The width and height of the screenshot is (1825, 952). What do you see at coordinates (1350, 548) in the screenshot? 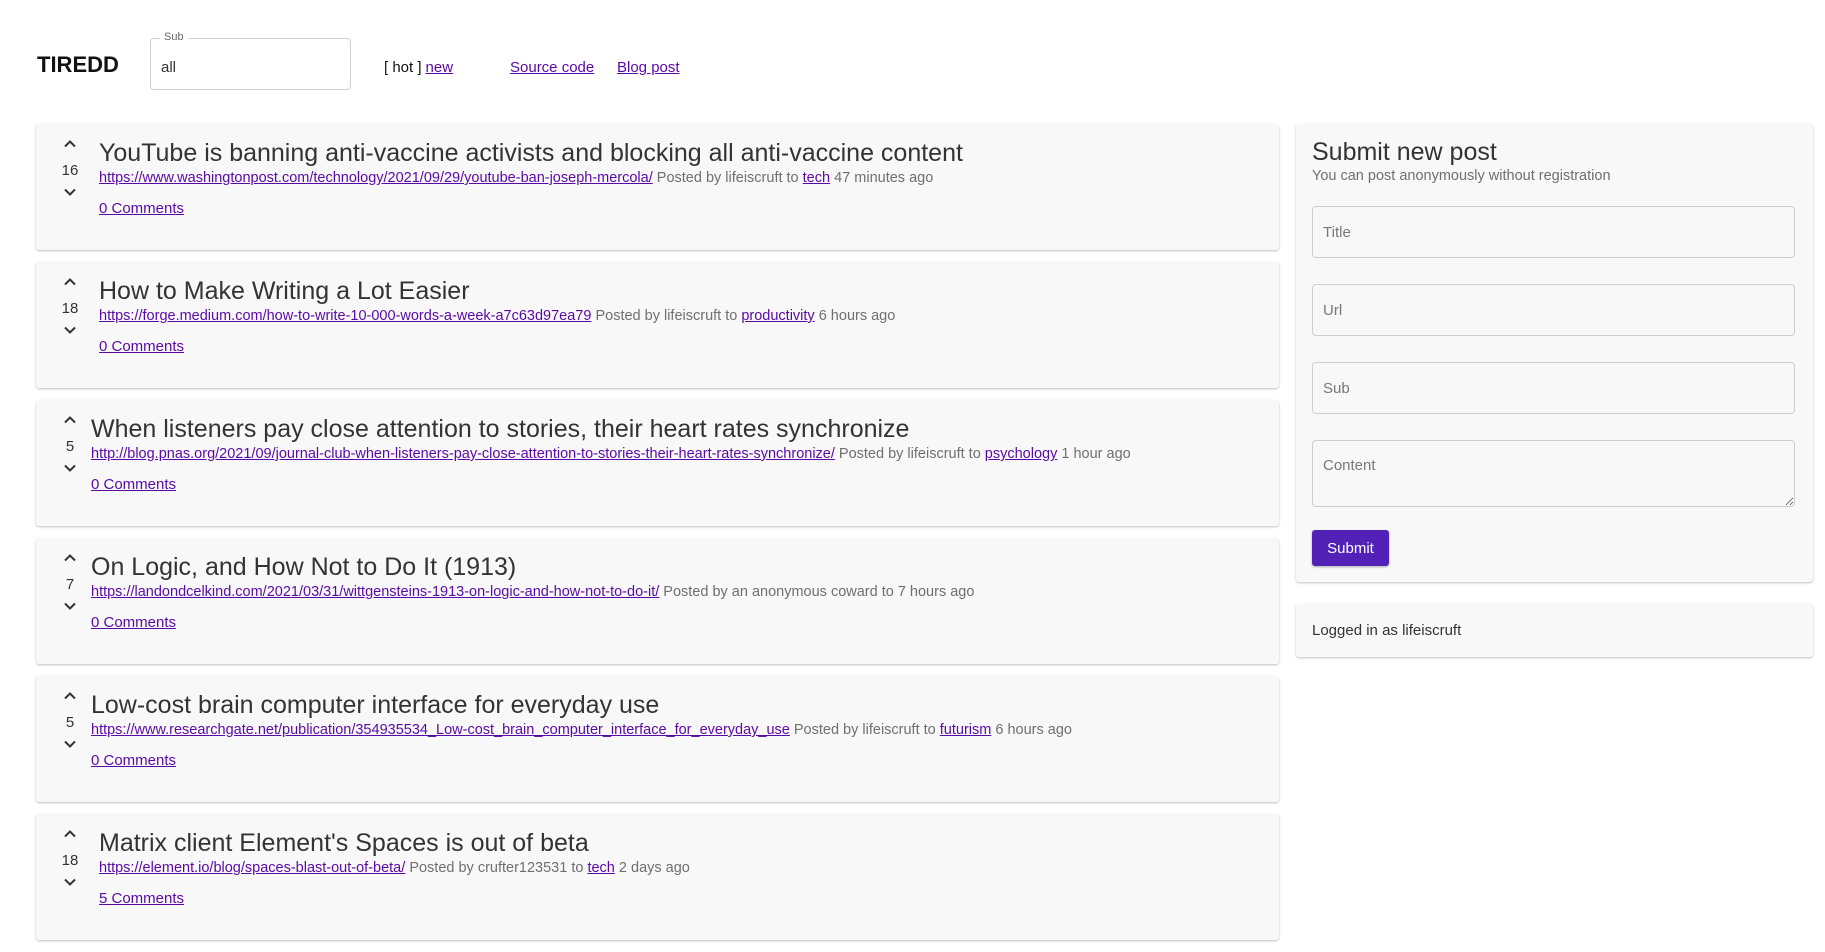
I see `submit-button: Submit` at bounding box center [1350, 548].